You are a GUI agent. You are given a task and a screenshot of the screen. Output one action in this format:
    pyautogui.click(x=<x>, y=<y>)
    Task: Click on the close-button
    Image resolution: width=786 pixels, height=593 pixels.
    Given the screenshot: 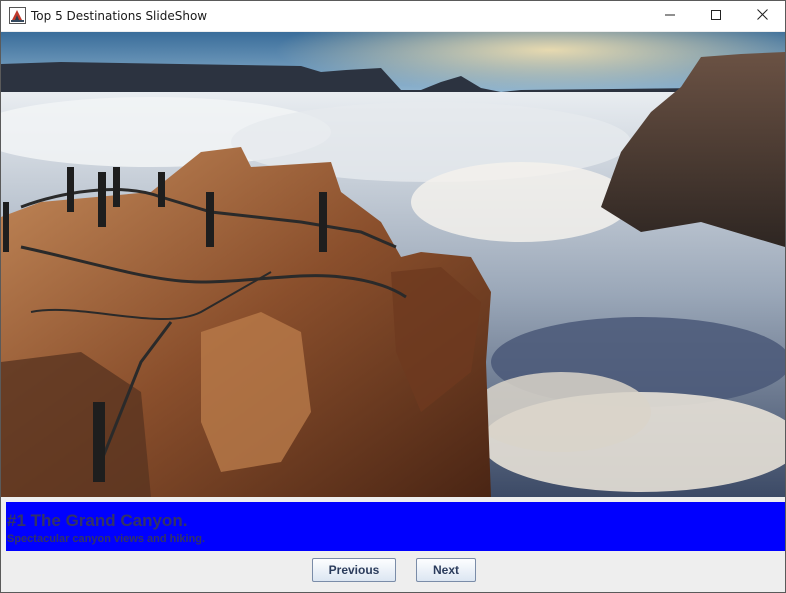 What is the action you would take?
    pyautogui.click(x=762, y=16)
    